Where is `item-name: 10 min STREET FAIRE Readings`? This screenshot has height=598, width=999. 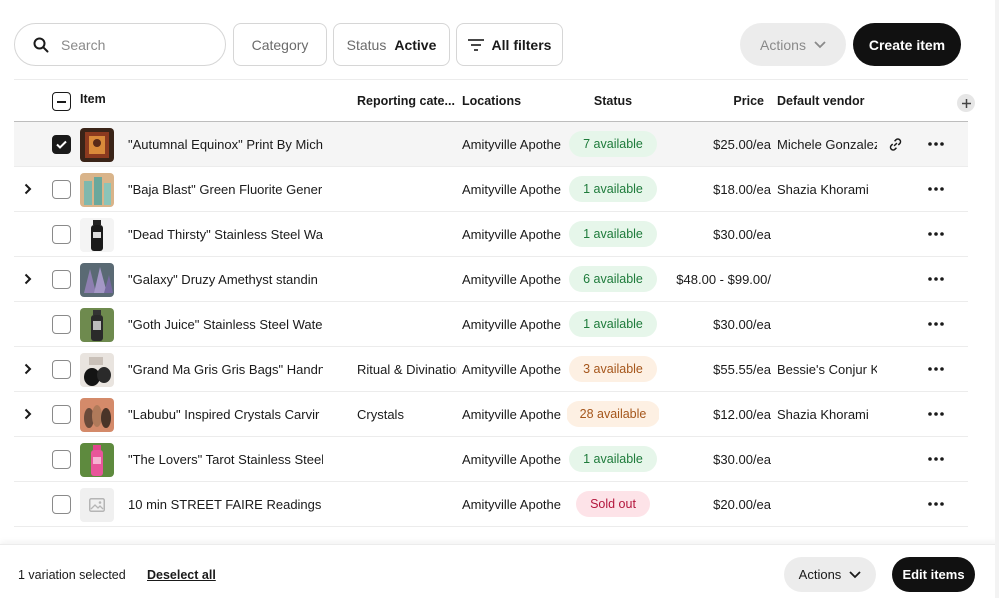
item-name: 10 min STREET FAIRE Readings is located at coordinates (225, 504).